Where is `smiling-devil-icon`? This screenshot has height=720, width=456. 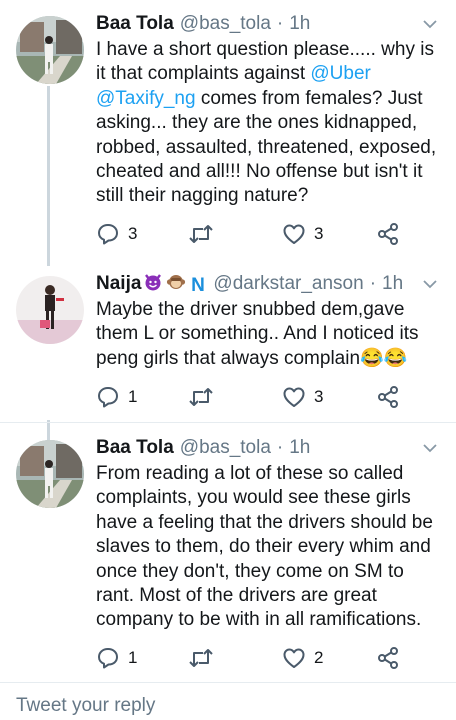 smiling-devil-icon is located at coordinates (153, 284).